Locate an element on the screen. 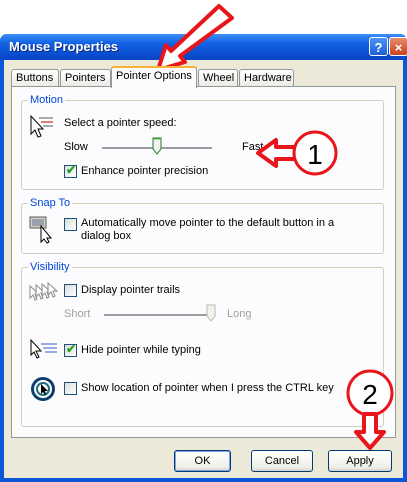 This screenshot has width=407, height=482. callout-1-text: 1 is located at coordinates (315, 154).